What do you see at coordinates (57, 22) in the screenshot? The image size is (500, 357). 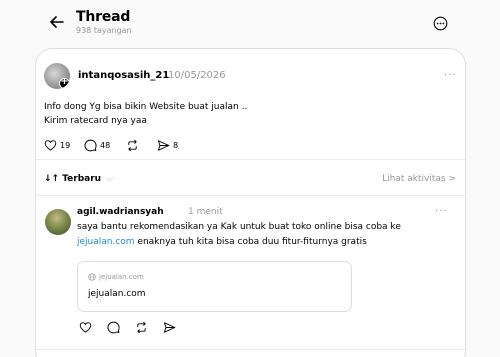 I see `arrow-left-icon` at bounding box center [57, 22].